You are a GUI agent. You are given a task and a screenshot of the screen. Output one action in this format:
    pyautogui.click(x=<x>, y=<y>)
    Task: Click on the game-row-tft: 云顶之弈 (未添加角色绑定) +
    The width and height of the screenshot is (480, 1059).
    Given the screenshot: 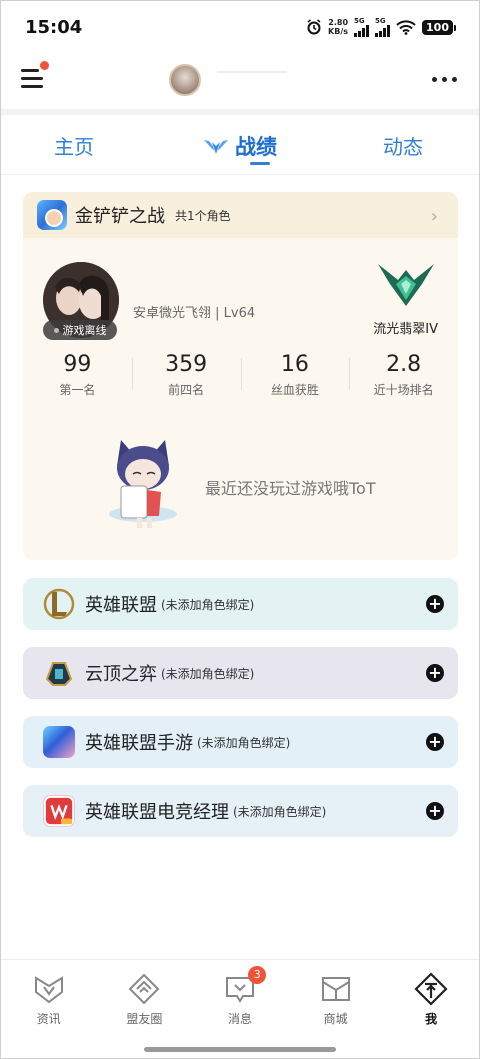 What is the action you would take?
    pyautogui.click(x=240, y=673)
    